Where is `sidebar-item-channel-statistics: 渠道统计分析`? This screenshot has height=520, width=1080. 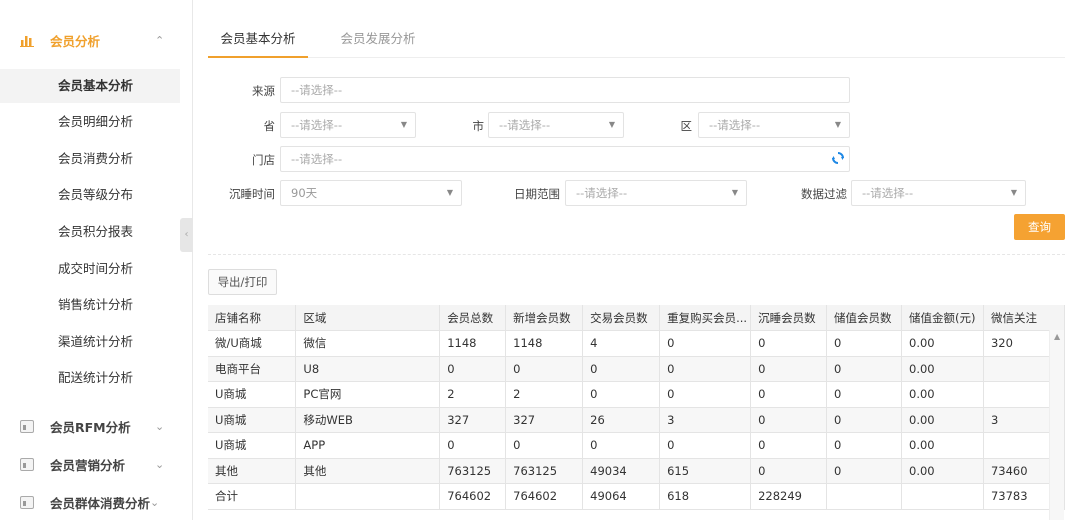
sidebar-item-channel-statistics: 渠道统计分析 is located at coordinates (90, 342).